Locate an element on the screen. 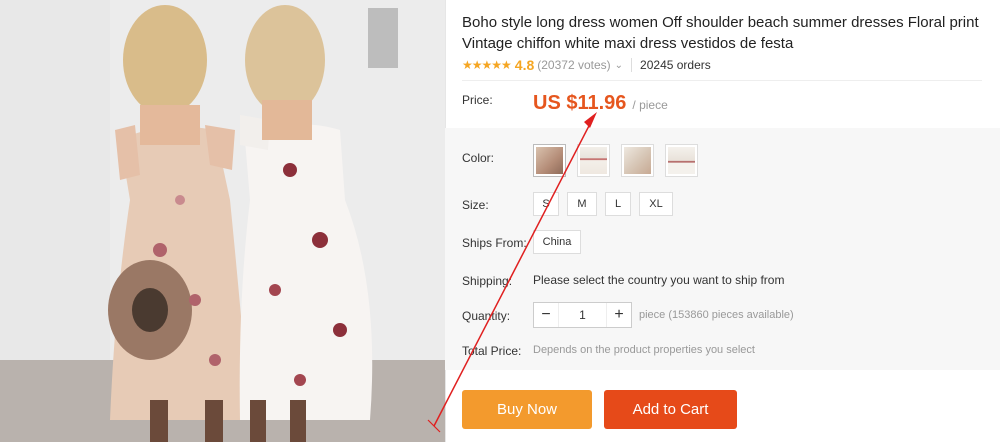 The height and width of the screenshot is (442, 1000). color-label: Color: is located at coordinates (478, 158).